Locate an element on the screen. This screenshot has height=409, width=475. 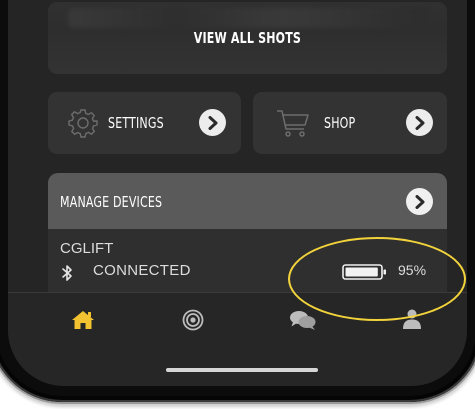
chat-icon is located at coordinates (303, 320).